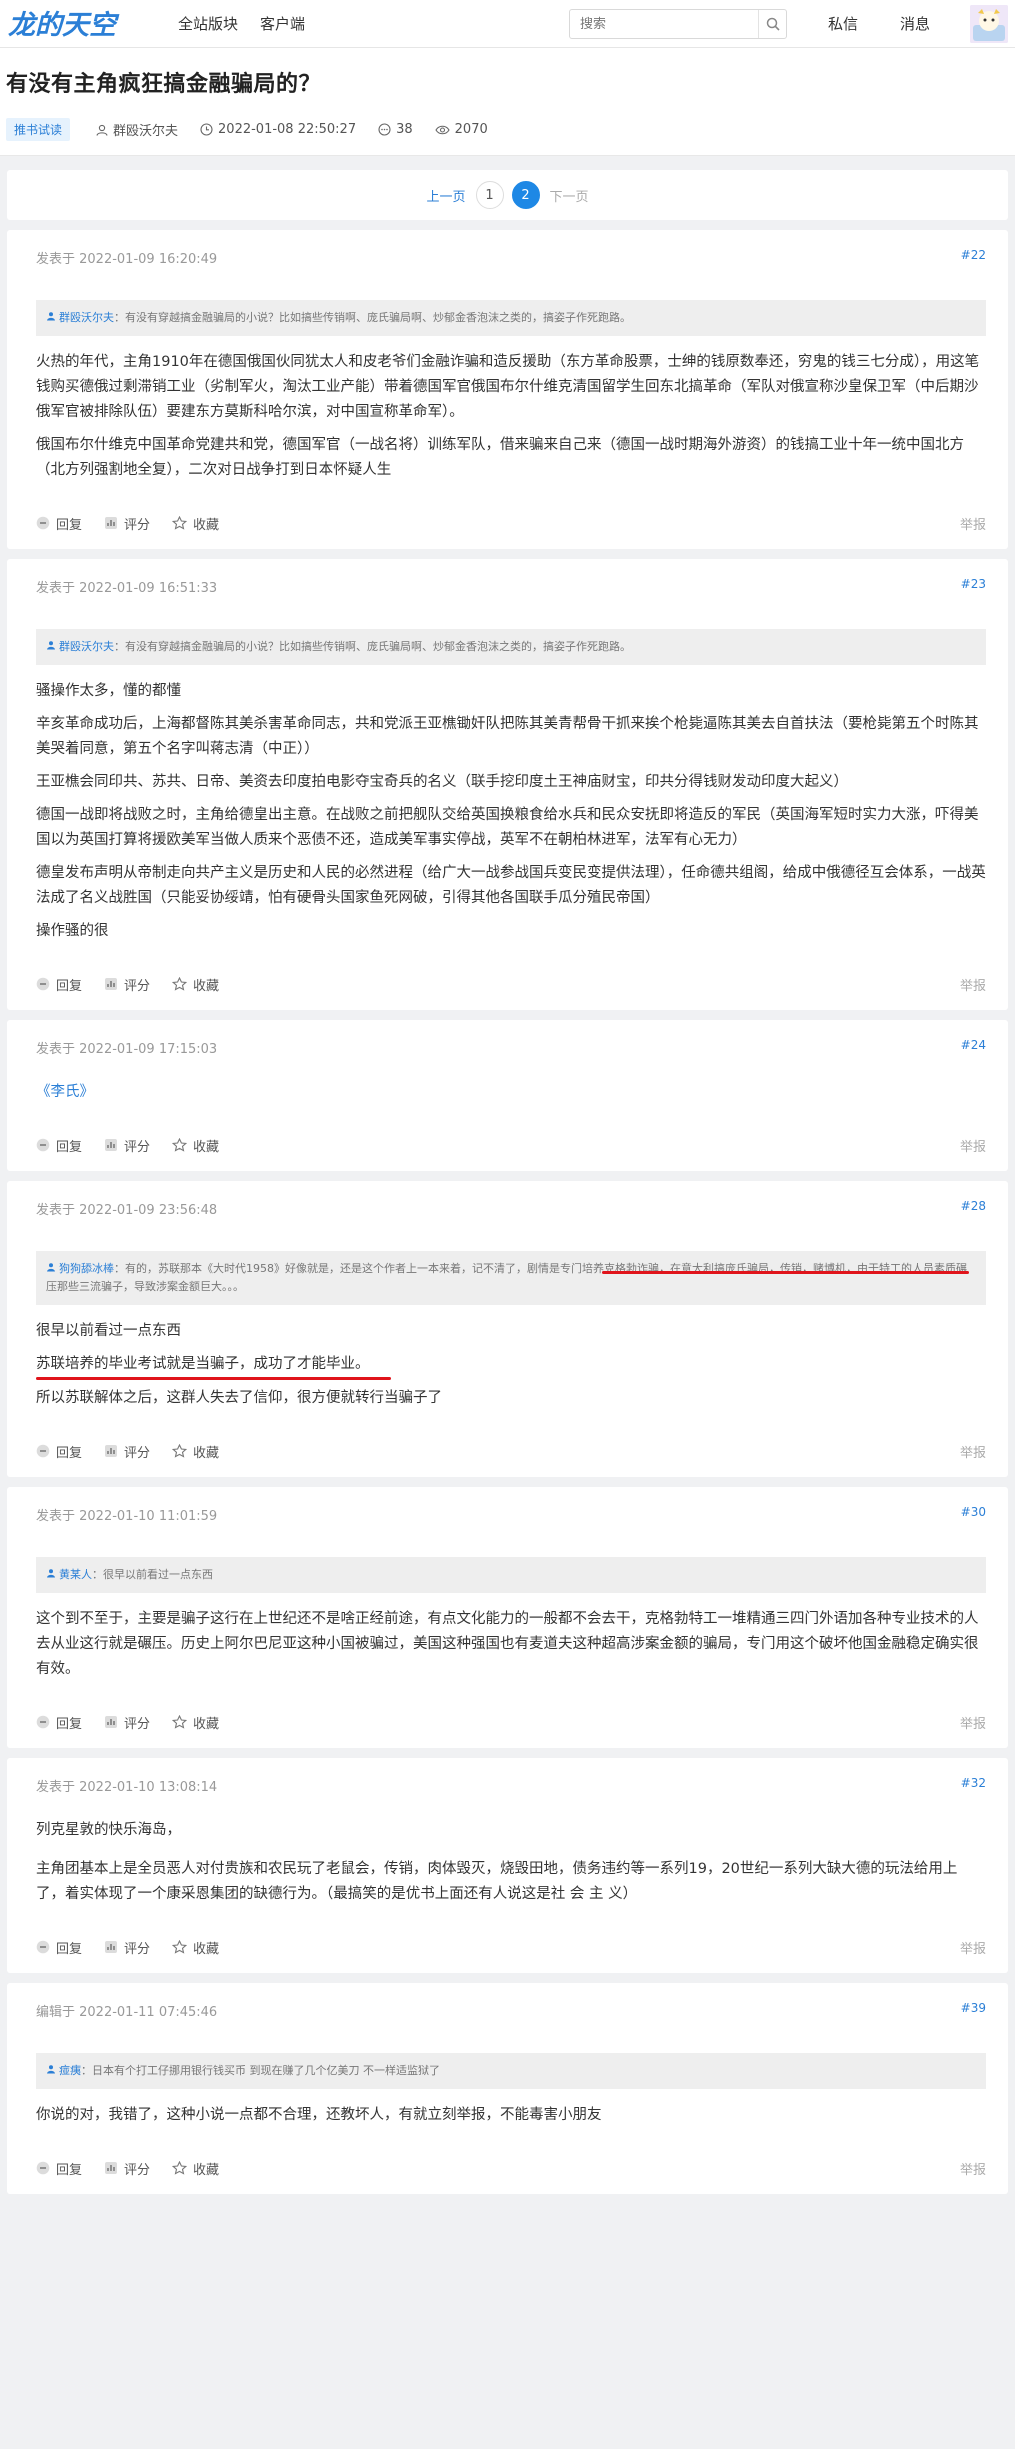 The width and height of the screenshot is (1015, 2449). What do you see at coordinates (208, 23) in the screenshot?
I see `nav-all-boards: 全站版块` at bounding box center [208, 23].